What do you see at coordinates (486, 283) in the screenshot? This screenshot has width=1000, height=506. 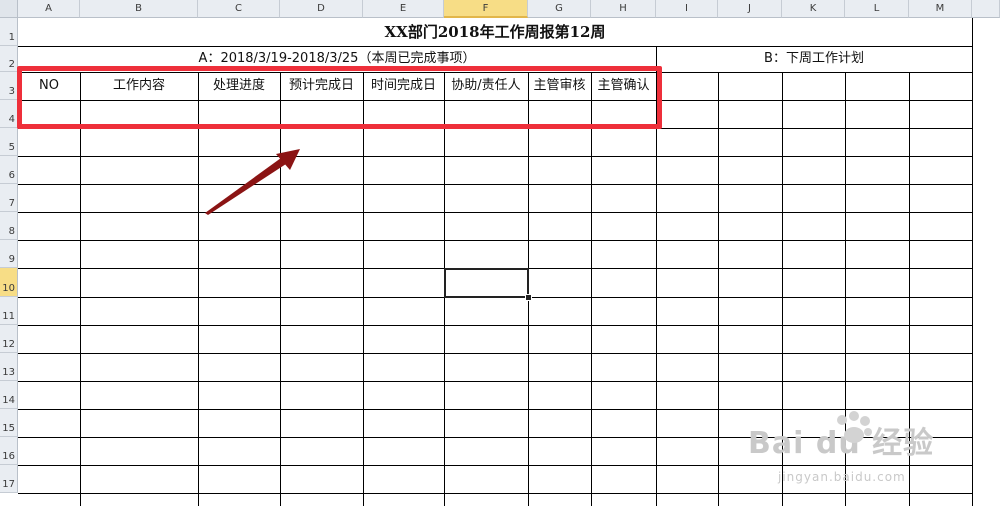 I see `selected-cell-f10` at bounding box center [486, 283].